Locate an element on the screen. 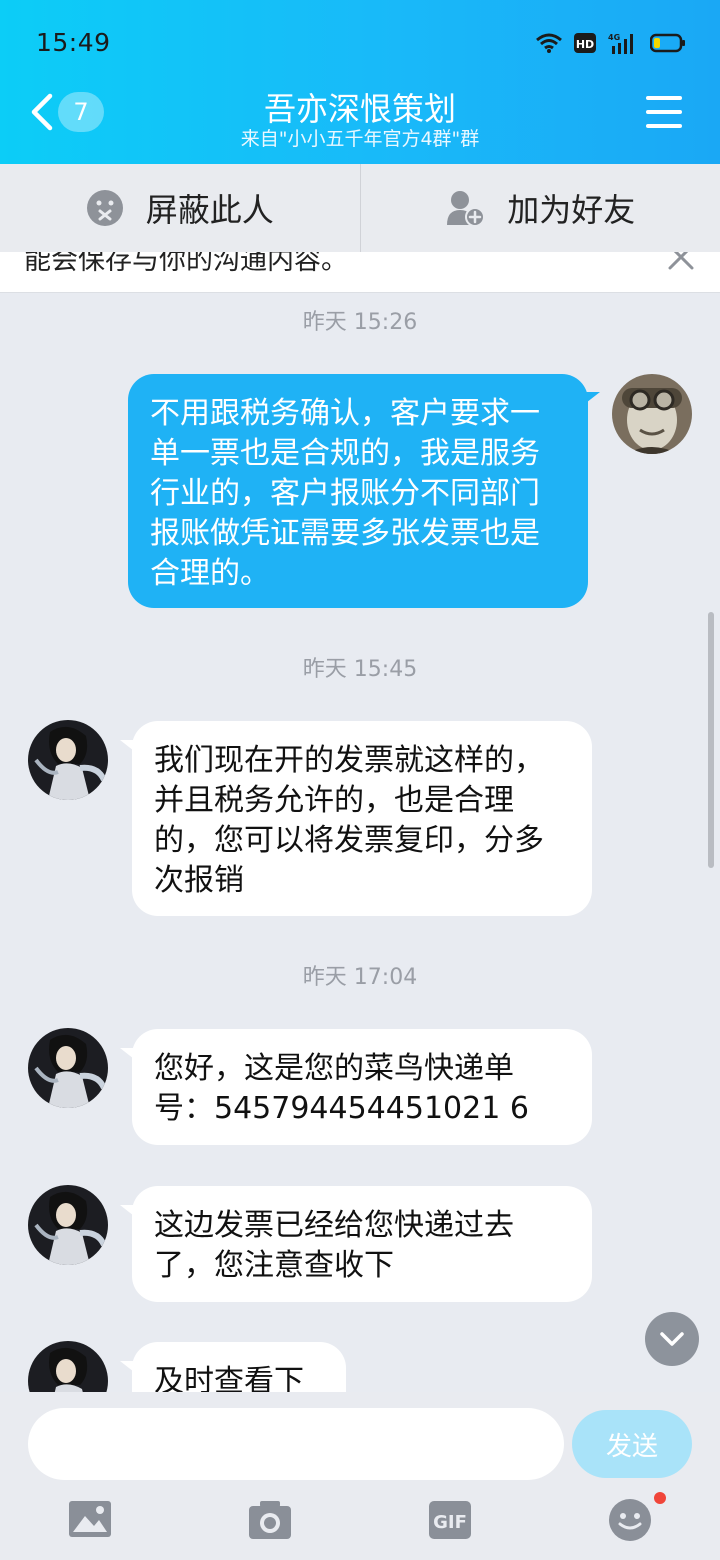 The height and width of the screenshot is (1560, 720). chat-subtitle: 来自"小小五千年官方4群"群 is located at coordinates (360, 139).